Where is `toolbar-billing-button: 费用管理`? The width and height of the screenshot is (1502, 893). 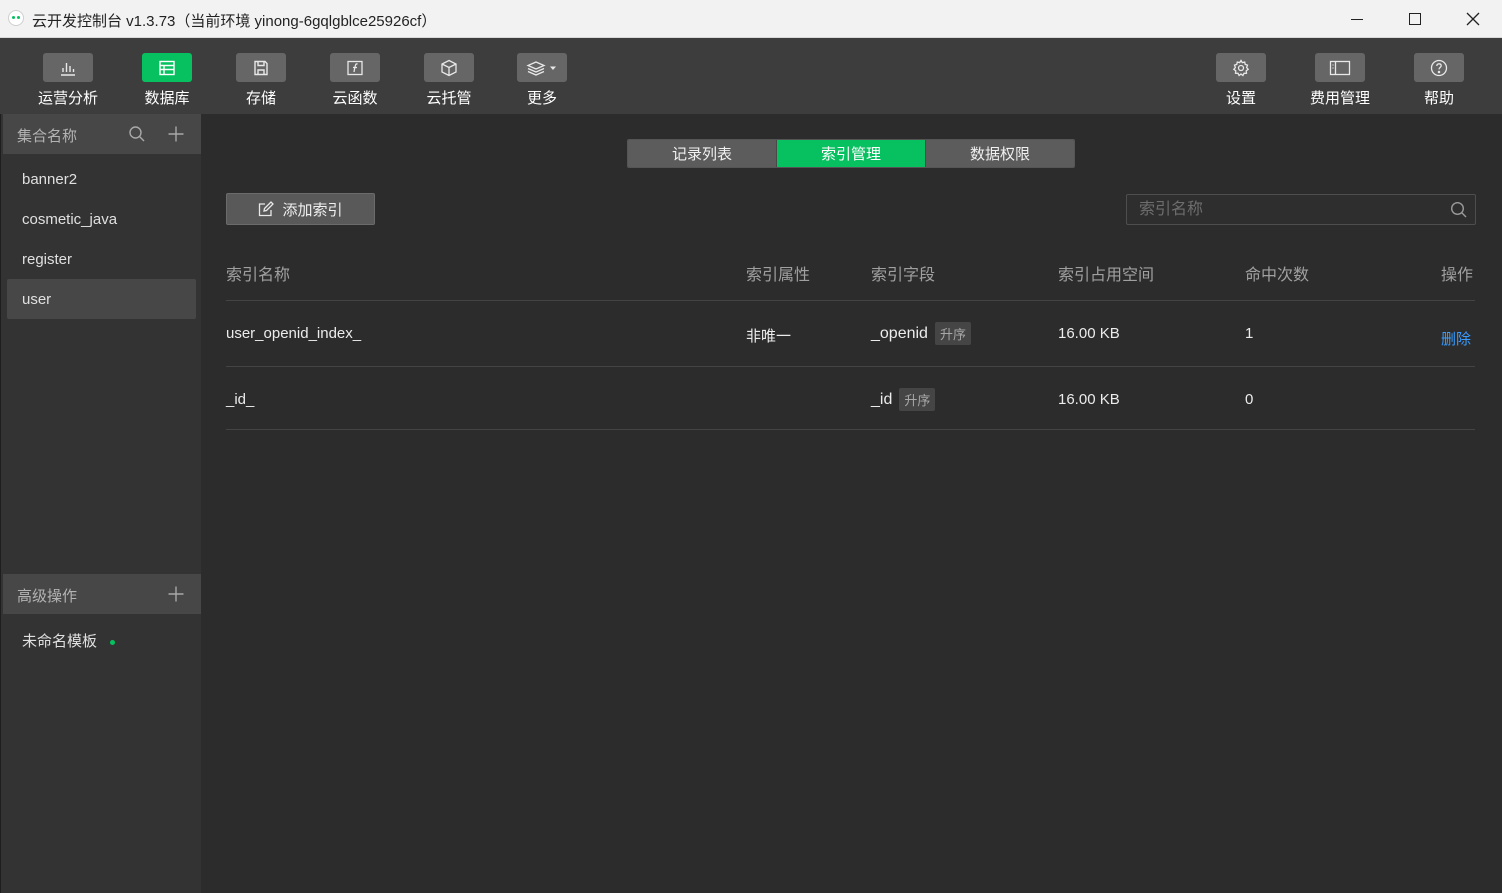 toolbar-billing-button: 费用管理 is located at coordinates (1340, 80).